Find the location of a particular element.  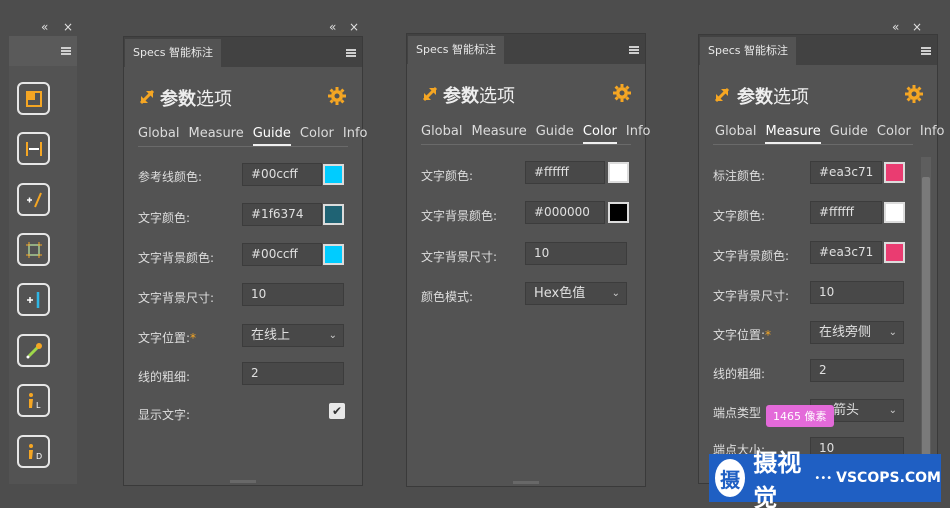

measure-tooltip: 1465 像素 is located at coordinates (800, 416).